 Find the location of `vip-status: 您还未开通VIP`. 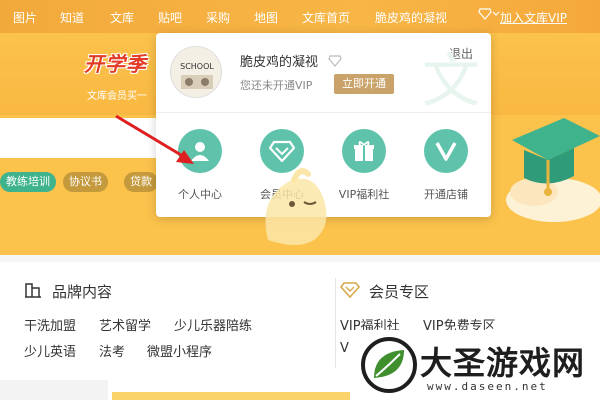

vip-status: 您还未开通VIP is located at coordinates (276, 85).